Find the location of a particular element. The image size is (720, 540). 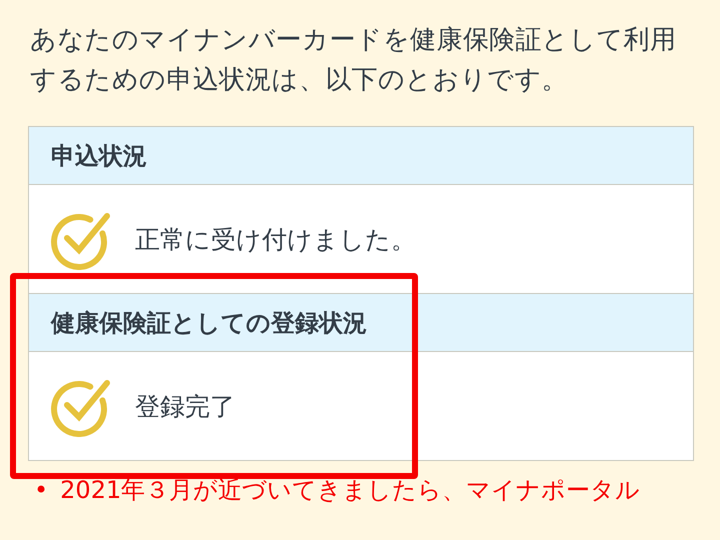

note-text: 2021年３月が近づいてきましたら、マイナポータル is located at coordinates (350, 490).